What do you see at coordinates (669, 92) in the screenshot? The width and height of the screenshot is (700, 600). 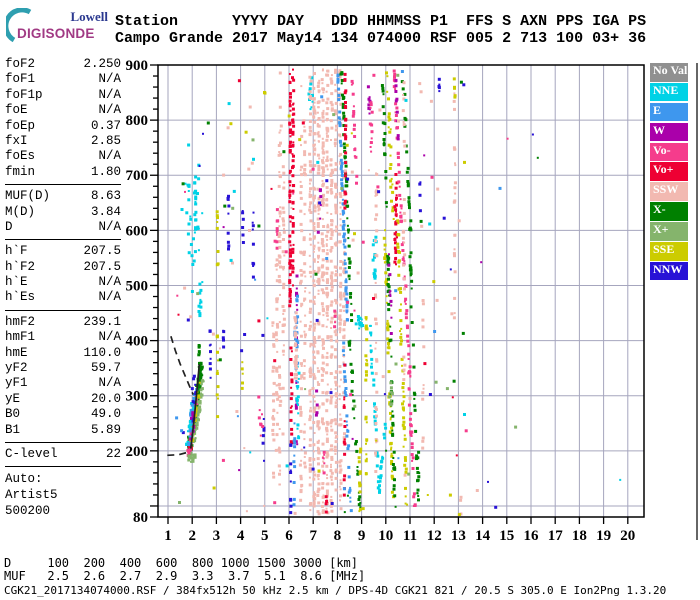 I see `legend-item-nne: NNE` at bounding box center [669, 92].